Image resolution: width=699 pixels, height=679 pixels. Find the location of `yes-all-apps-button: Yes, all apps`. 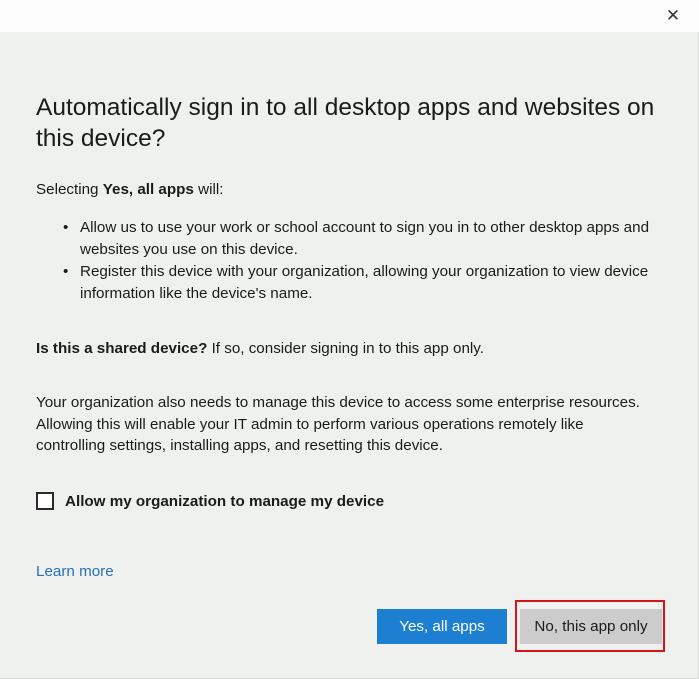

yes-all-apps-button: Yes, all apps is located at coordinates (442, 626).